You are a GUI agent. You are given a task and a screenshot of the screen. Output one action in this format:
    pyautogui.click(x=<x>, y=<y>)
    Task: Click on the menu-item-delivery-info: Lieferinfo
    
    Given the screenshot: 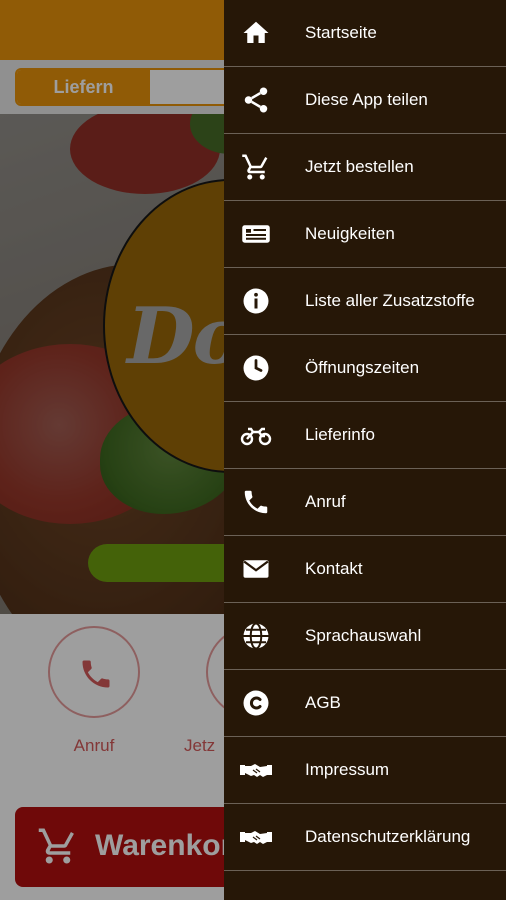 What is the action you would take?
    pyautogui.click(x=365, y=435)
    